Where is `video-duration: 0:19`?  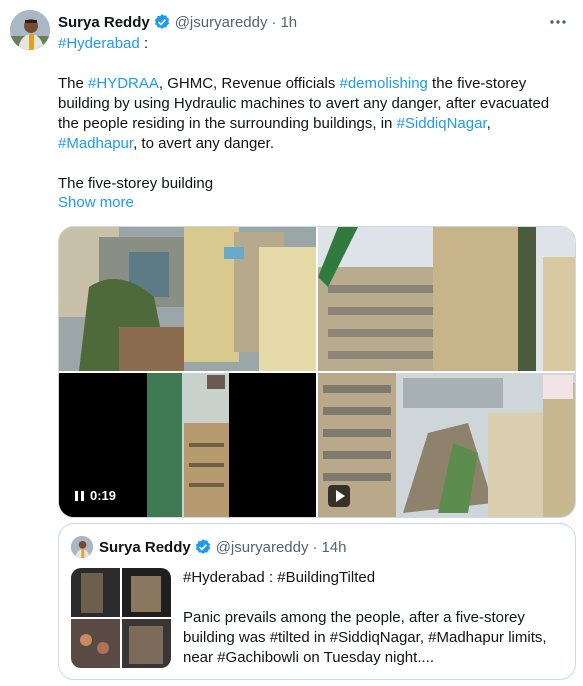 video-duration: 0:19 is located at coordinates (103, 495).